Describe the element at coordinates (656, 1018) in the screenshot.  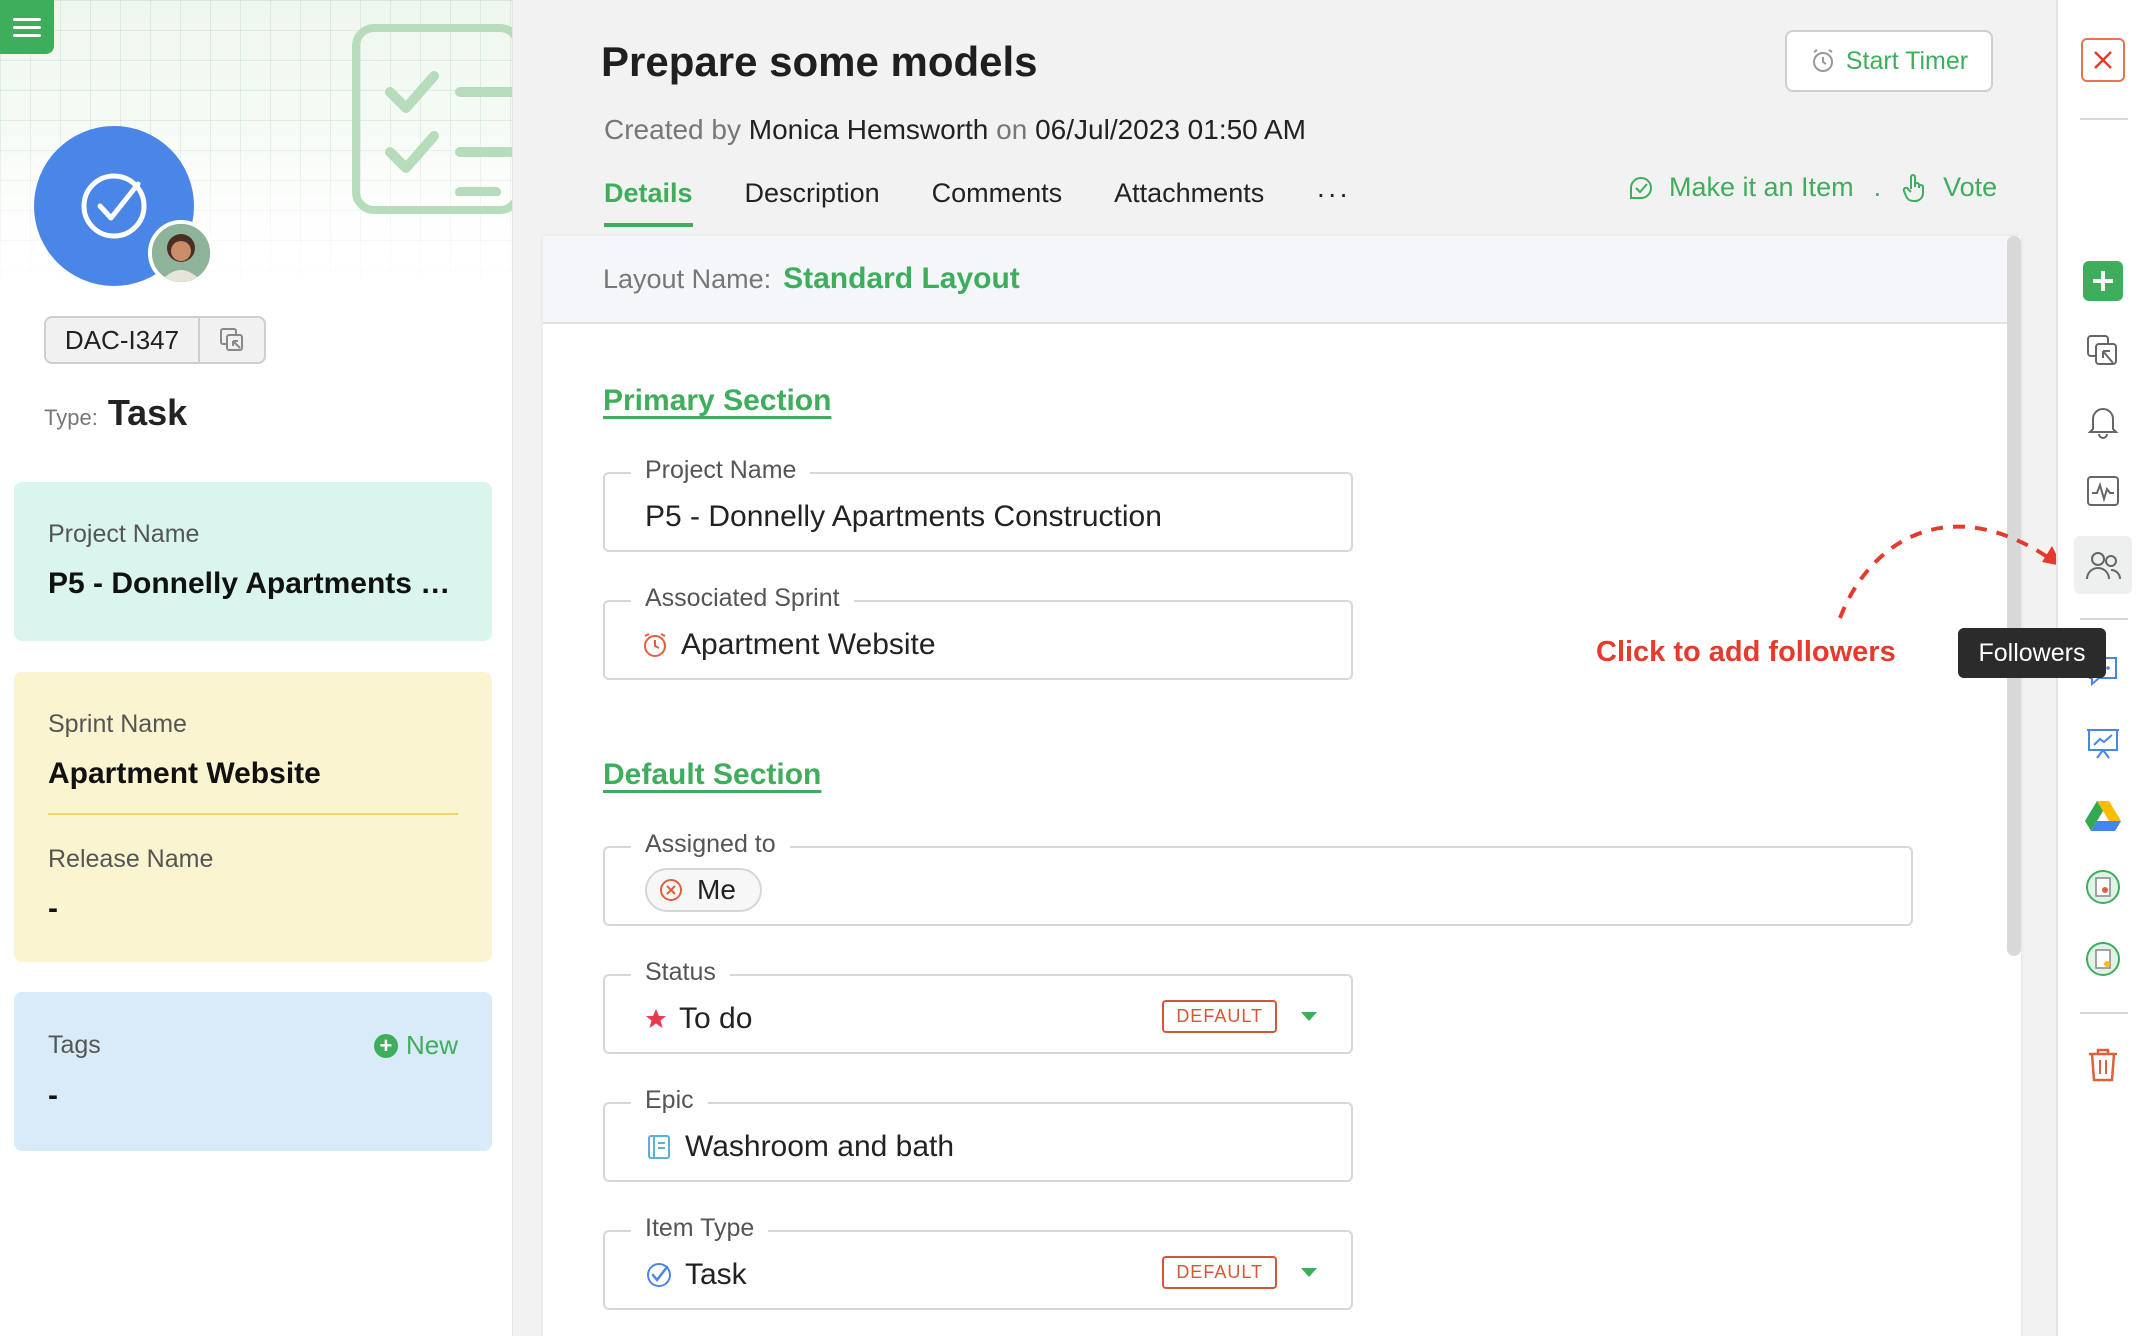
I see `star-icon` at that location.